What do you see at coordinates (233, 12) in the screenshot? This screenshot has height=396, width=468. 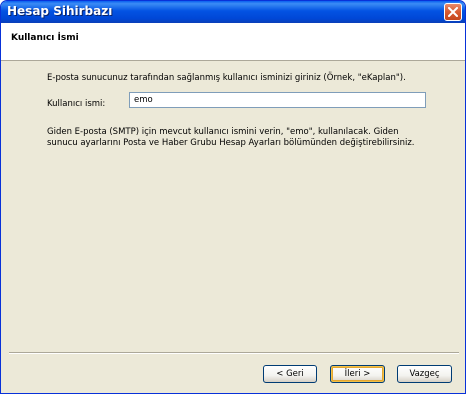 I see `title-bar: Hesap Sihirbazı` at bounding box center [233, 12].